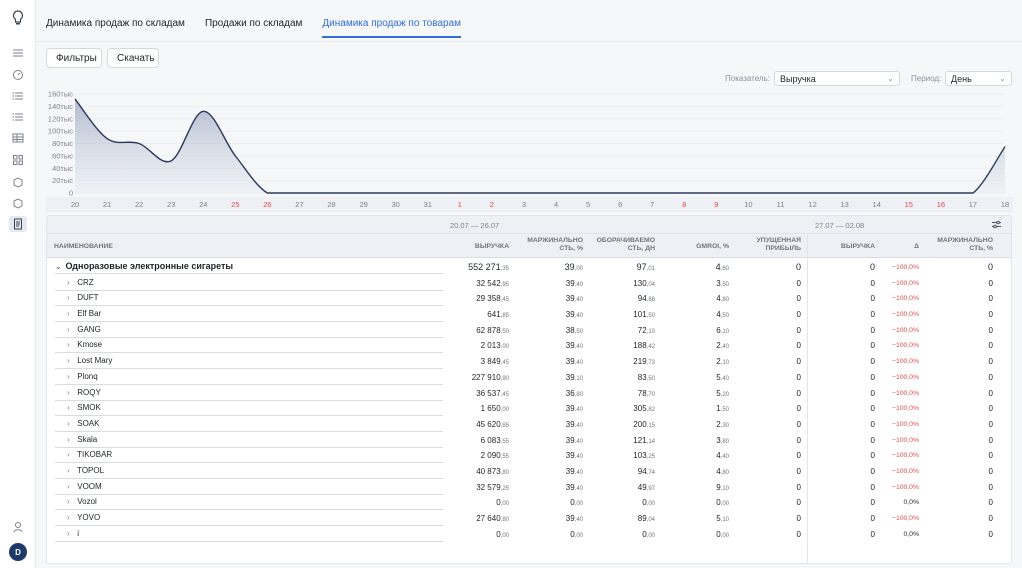 The width and height of the screenshot is (1022, 568). Describe the element at coordinates (769, 245) in the screenshot. I see `col-lost-profit-header: Упущенная прибыль` at that location.